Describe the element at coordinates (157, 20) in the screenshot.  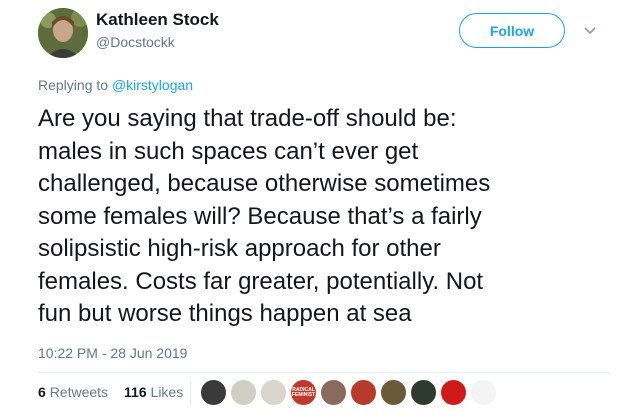
I see `author-name: Kathleen Stock` at that location.